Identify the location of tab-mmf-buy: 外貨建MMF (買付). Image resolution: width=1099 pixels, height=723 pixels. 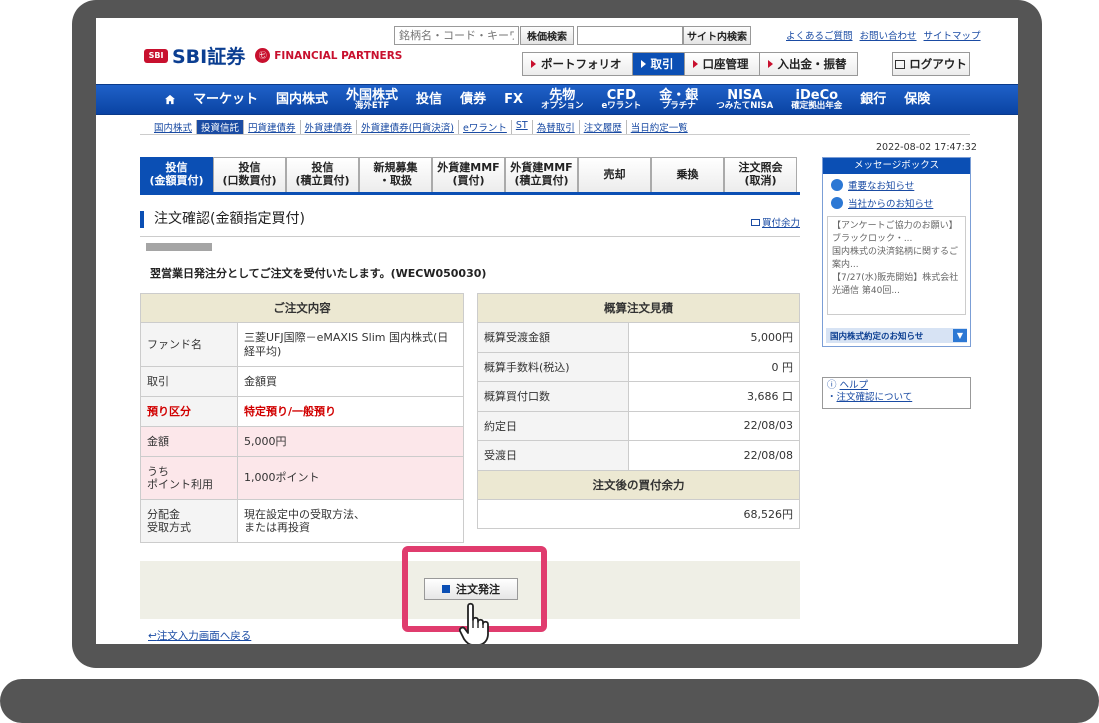
(468, 174).